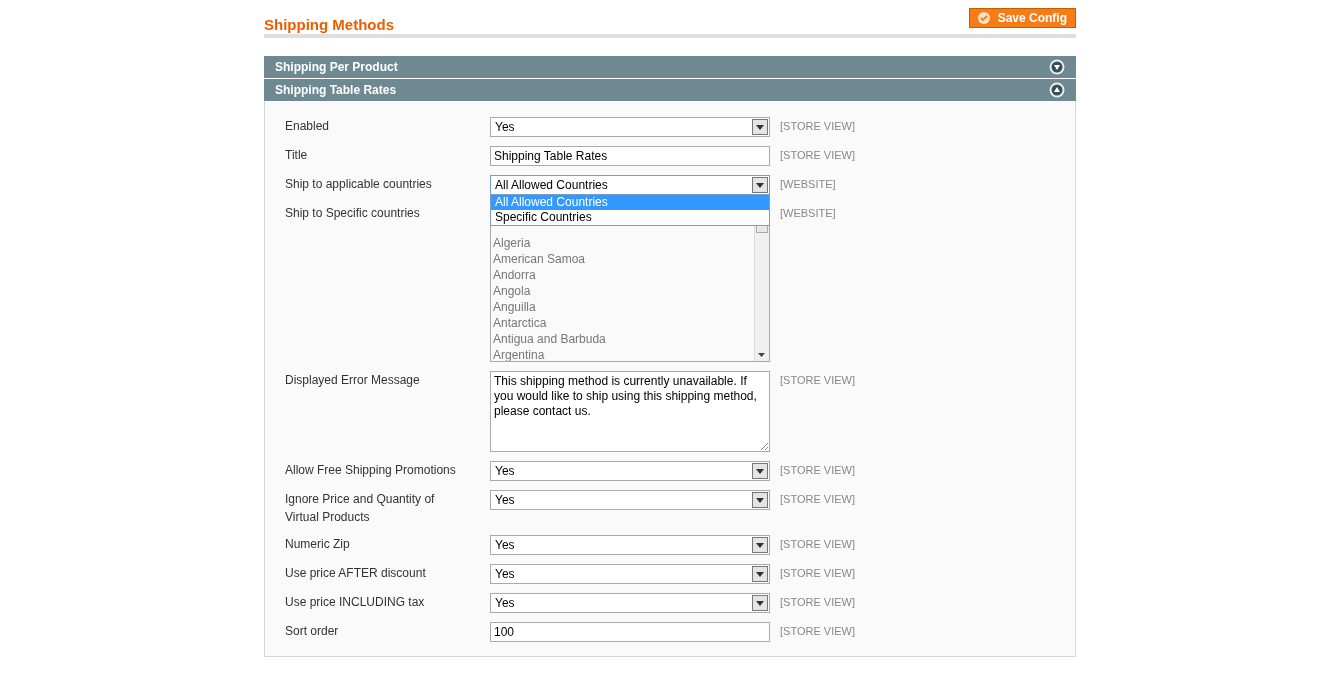  I want to click on field-label: Enabled, so click(308, 126).